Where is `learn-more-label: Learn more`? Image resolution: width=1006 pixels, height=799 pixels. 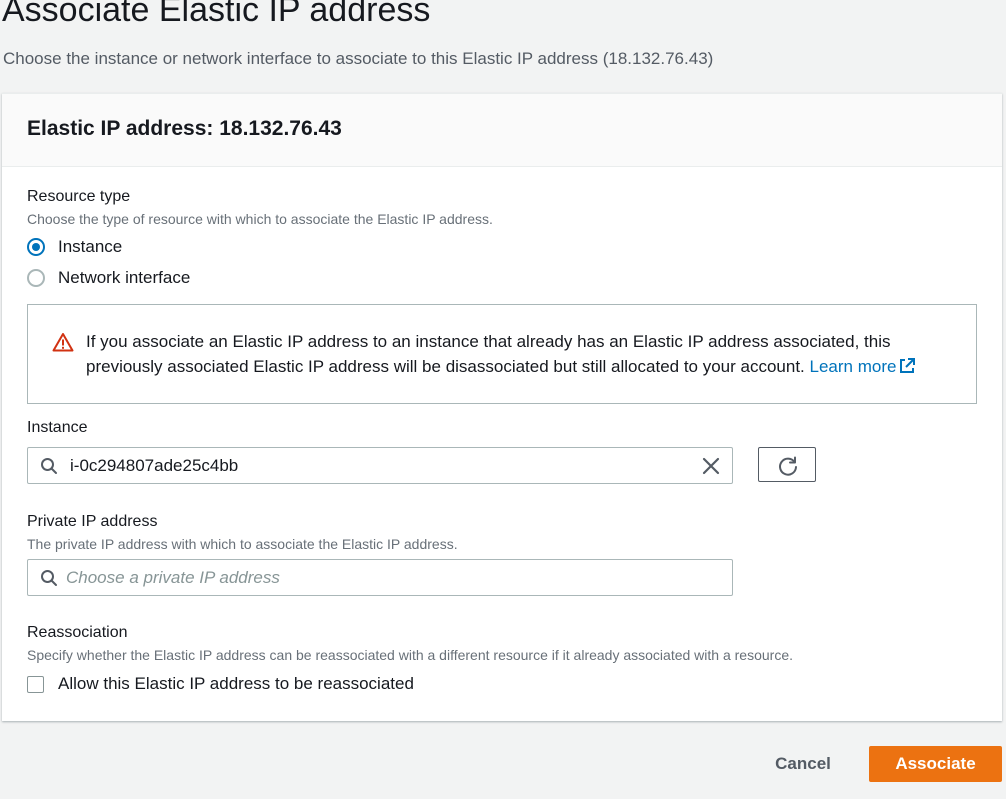
learn-more-label: Learn more is located at coordinates (853, 366).